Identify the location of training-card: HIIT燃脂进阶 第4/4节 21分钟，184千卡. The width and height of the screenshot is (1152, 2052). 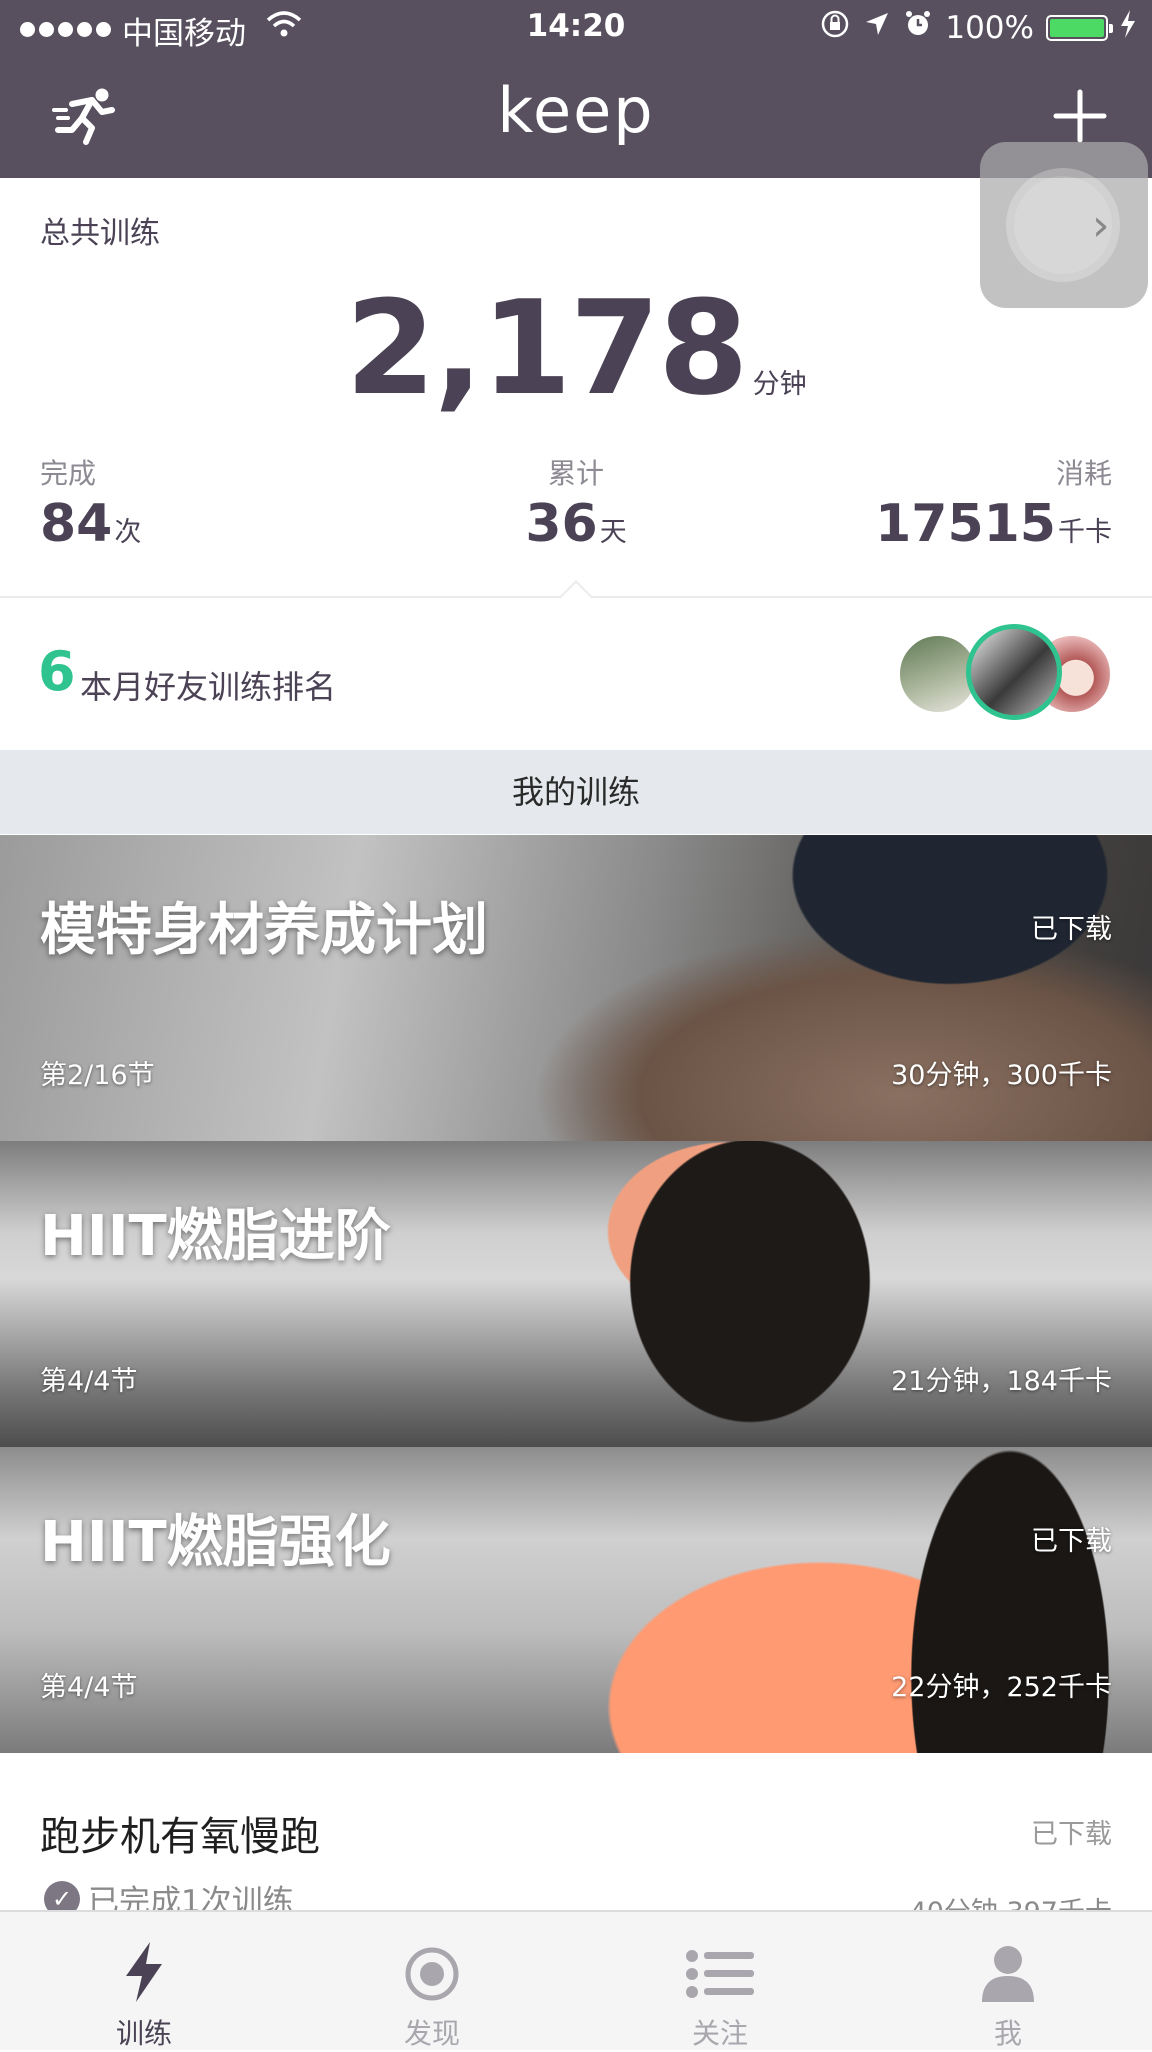
(576, 1294).